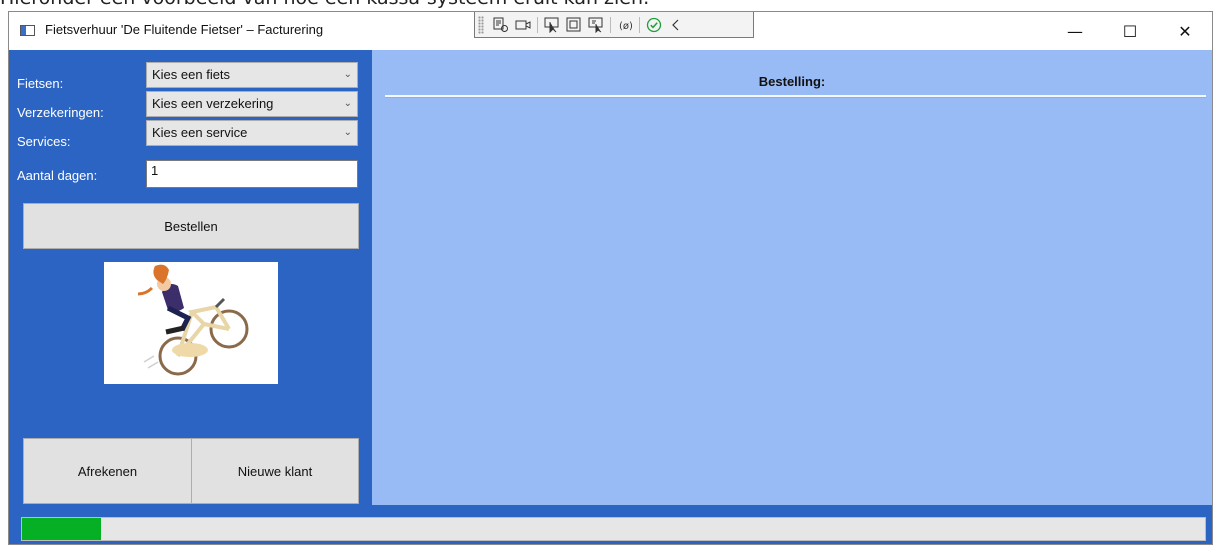  Describe the element at coordinates (107, 471) in the screenshot. I see `checkout-button: Afrekenen` at that location.